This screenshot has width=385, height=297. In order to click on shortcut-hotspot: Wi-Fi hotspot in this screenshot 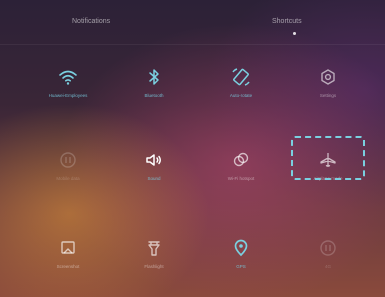, I will do `click(241, 178)`.